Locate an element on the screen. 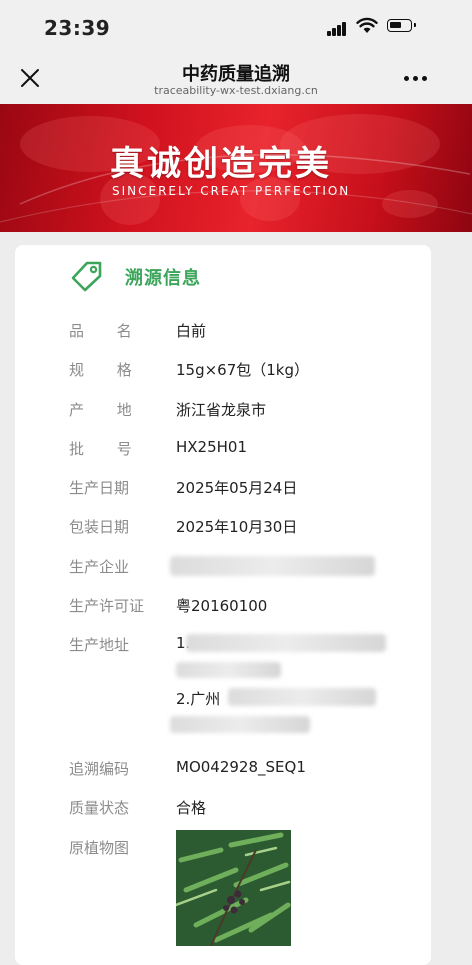  label-batch: 批 号 is located at coordinates (107, 449).